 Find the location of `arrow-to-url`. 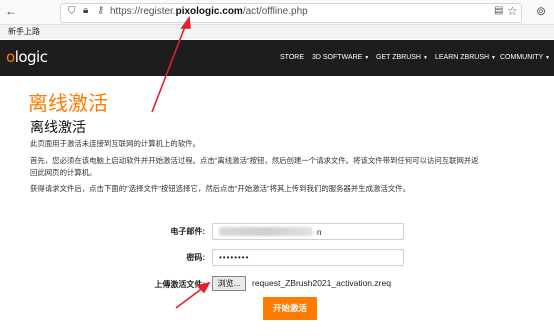

arrow-to-url is located at coordinates (169, 68).